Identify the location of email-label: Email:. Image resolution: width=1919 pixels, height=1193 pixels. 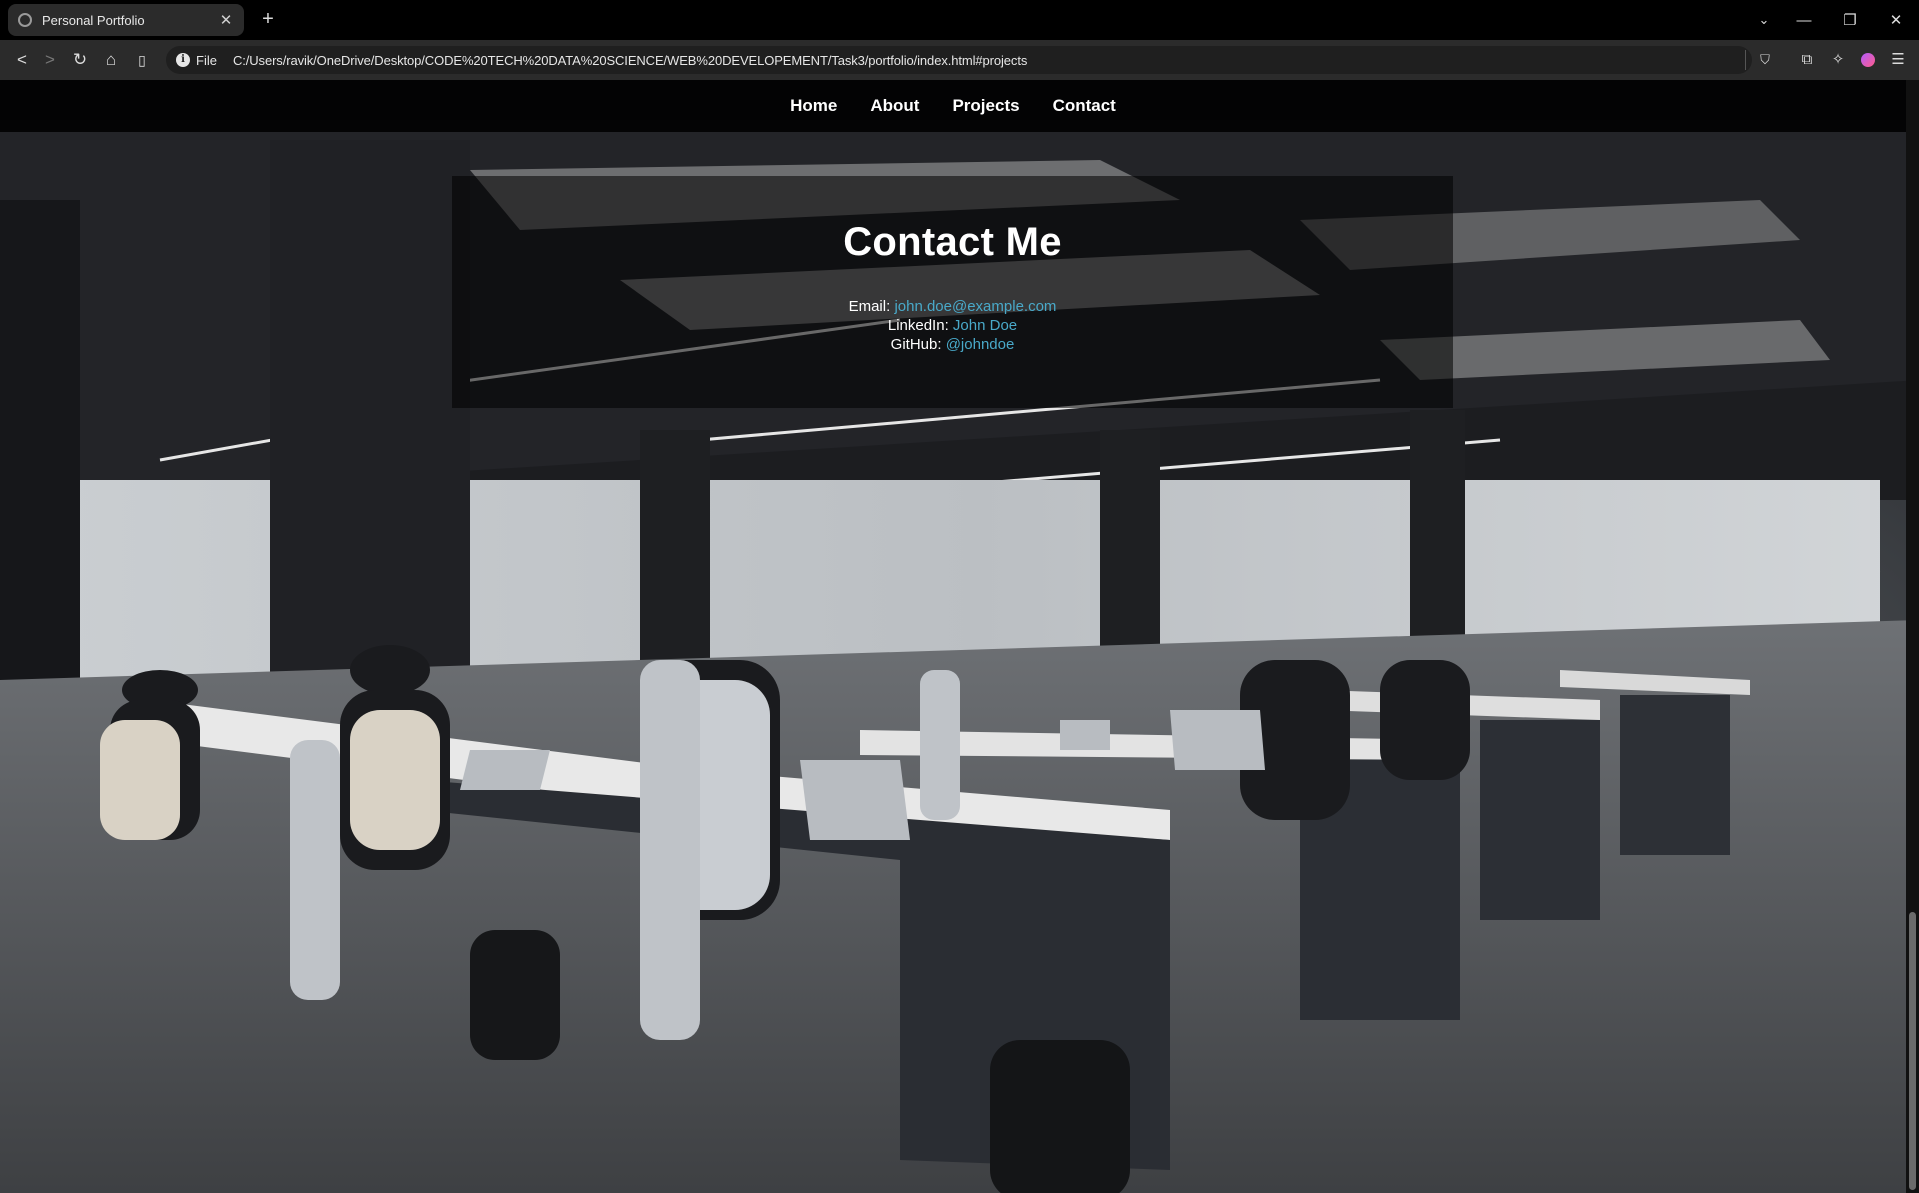
(869, 306).